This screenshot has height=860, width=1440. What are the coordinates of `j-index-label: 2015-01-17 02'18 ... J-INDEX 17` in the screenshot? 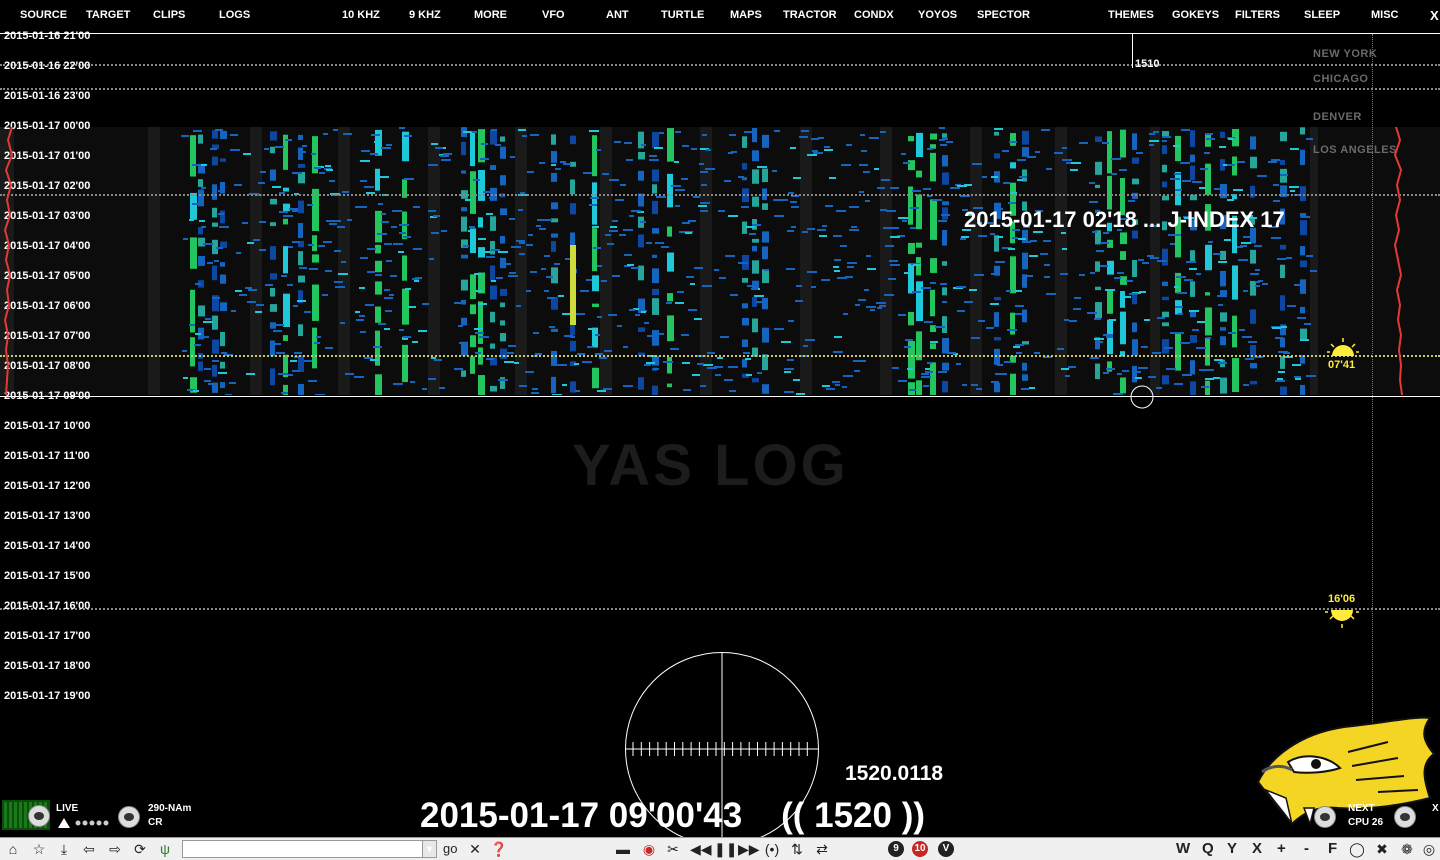 It's located at (1124, 219).